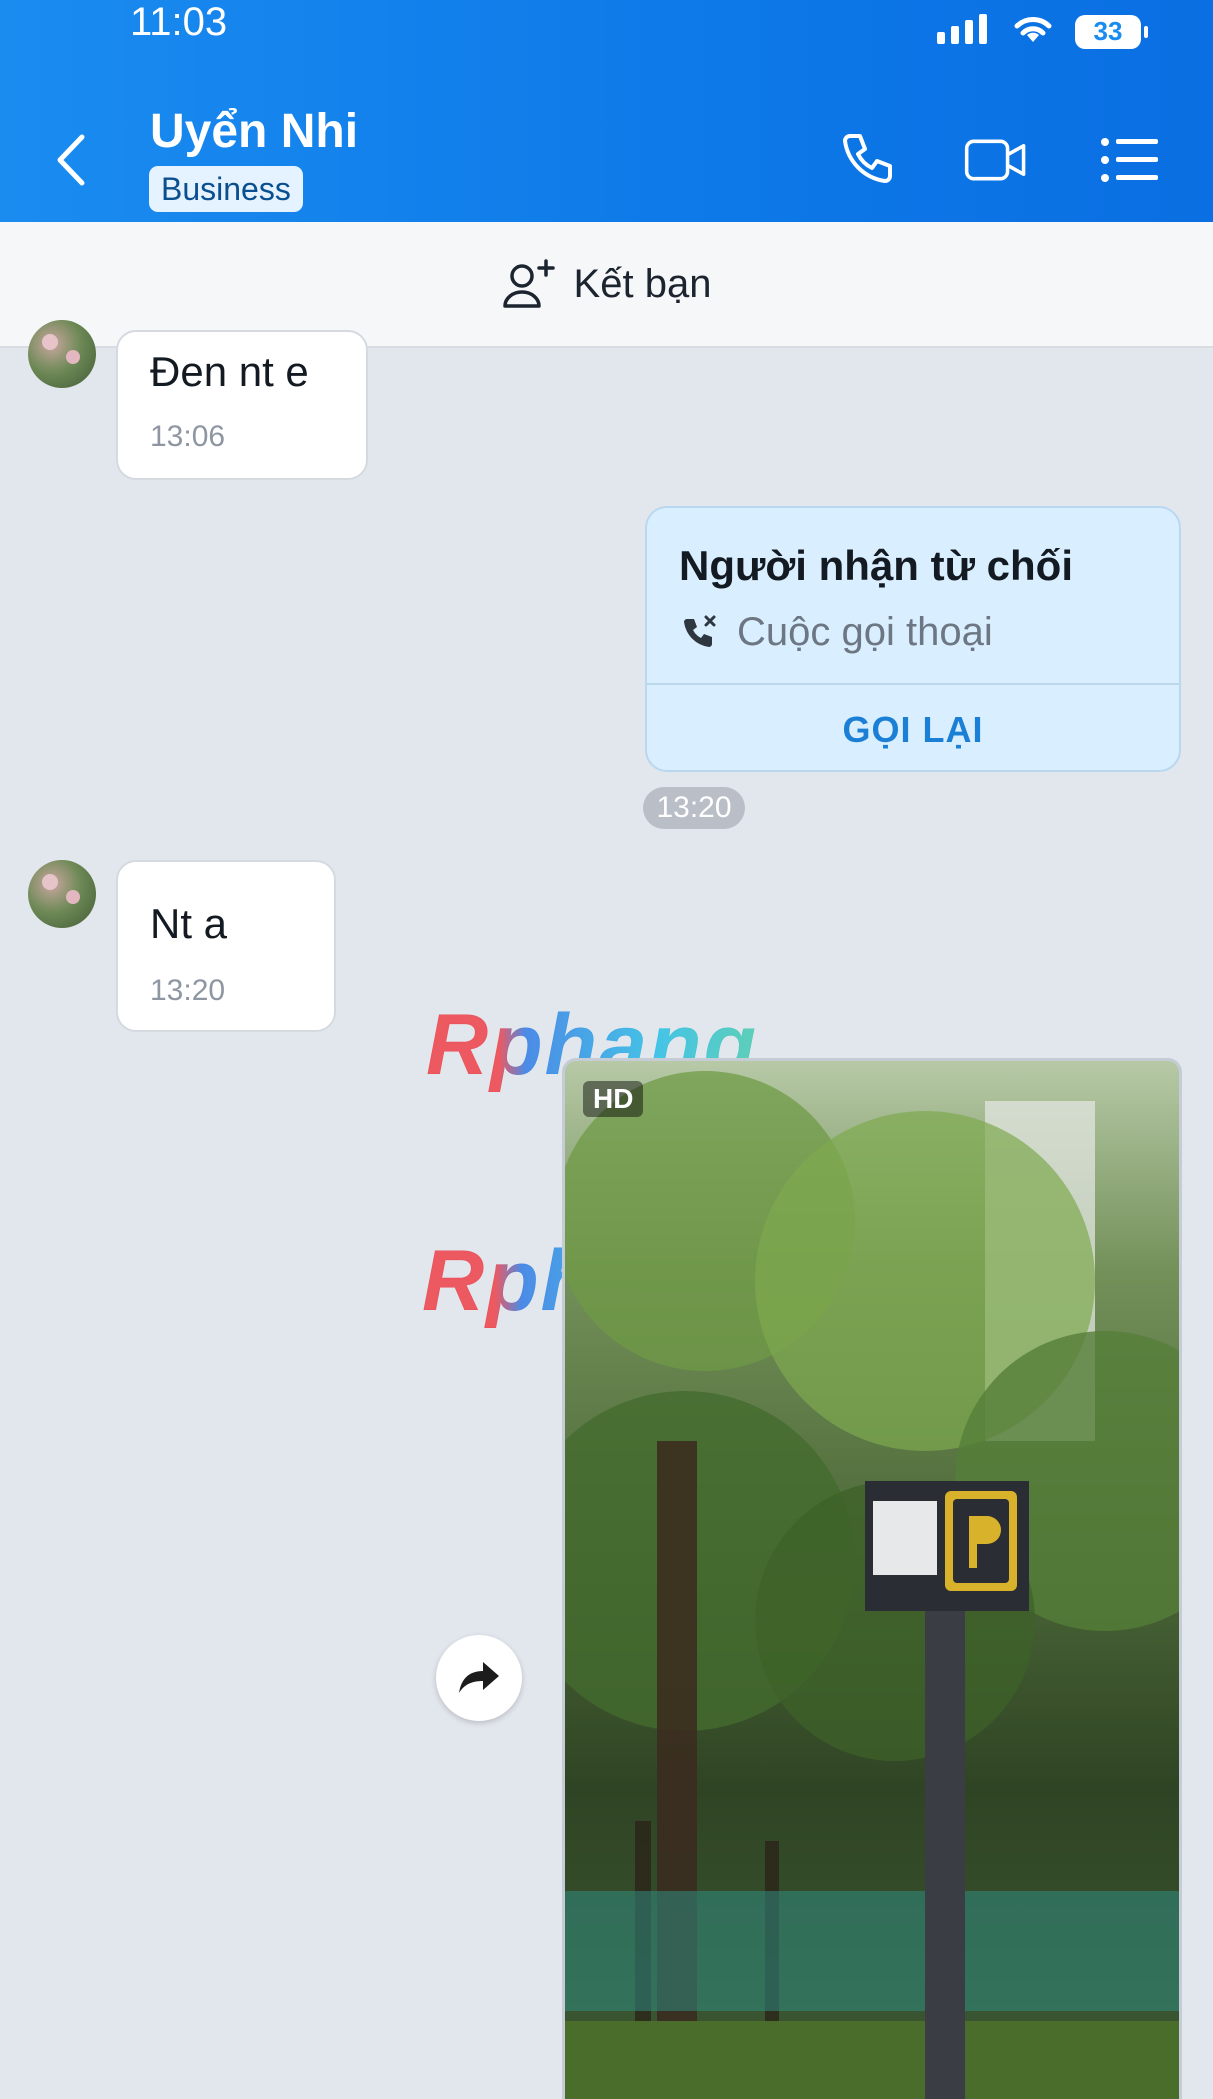 The image size is (1213, 2099). What do you see at coordinates (242, 405) in the screenshot?
I see `message-bubble: Đen nt e 13:06` at bounding box center [242, 405].